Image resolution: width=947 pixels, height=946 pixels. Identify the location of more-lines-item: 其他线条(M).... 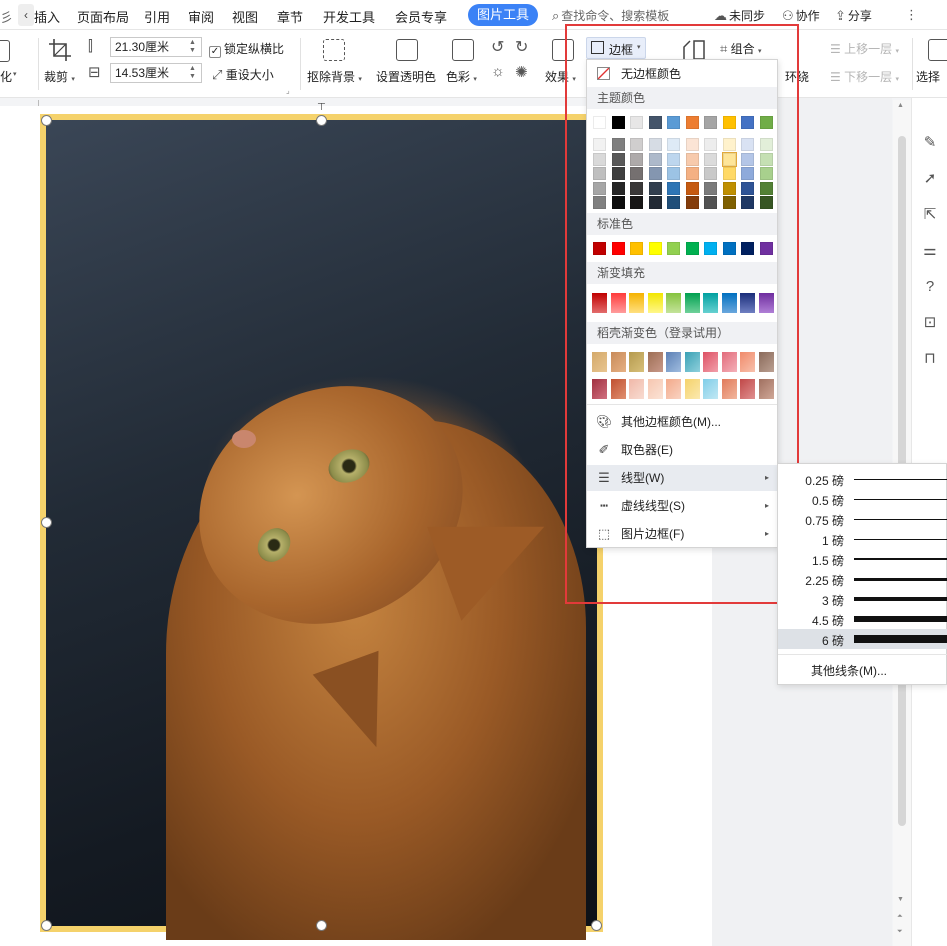
(849, 670).